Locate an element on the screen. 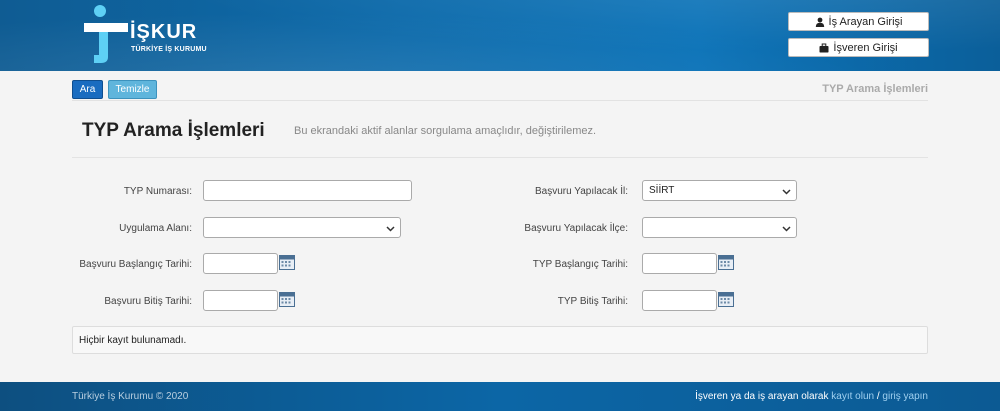  employer-login-button: İşveren Girişi is located at coordinates (858, 47).